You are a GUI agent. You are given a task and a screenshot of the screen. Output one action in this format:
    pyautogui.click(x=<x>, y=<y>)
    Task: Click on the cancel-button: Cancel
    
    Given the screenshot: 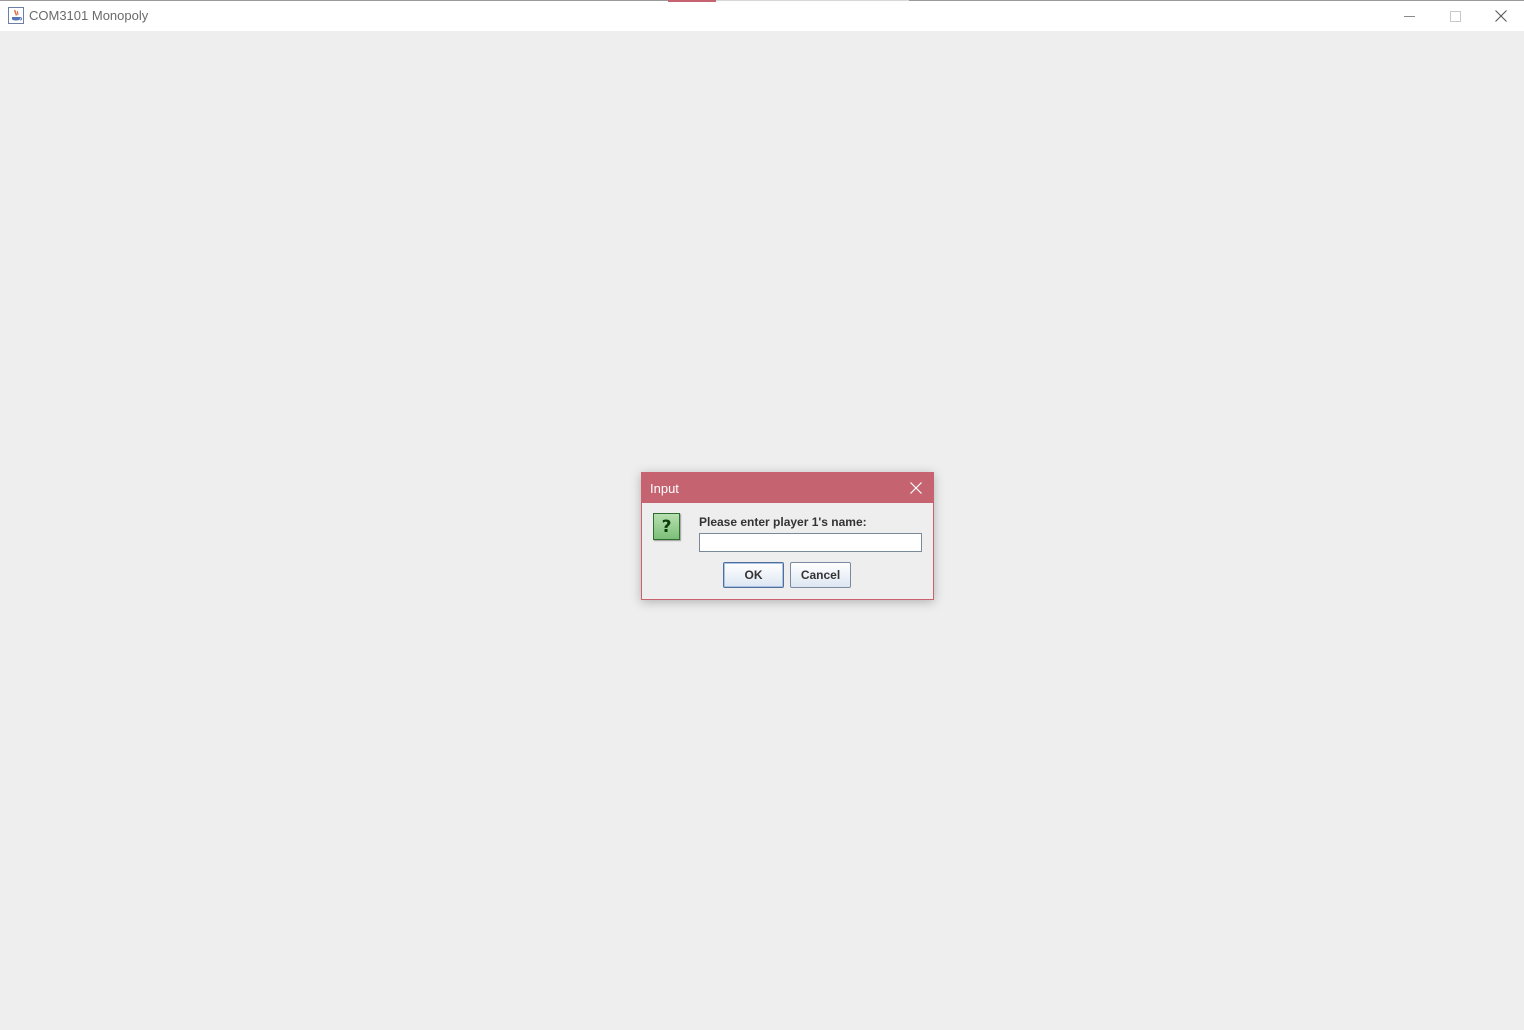 What is the action you would take?
    pyautogui.click(x=820, y=575)
    